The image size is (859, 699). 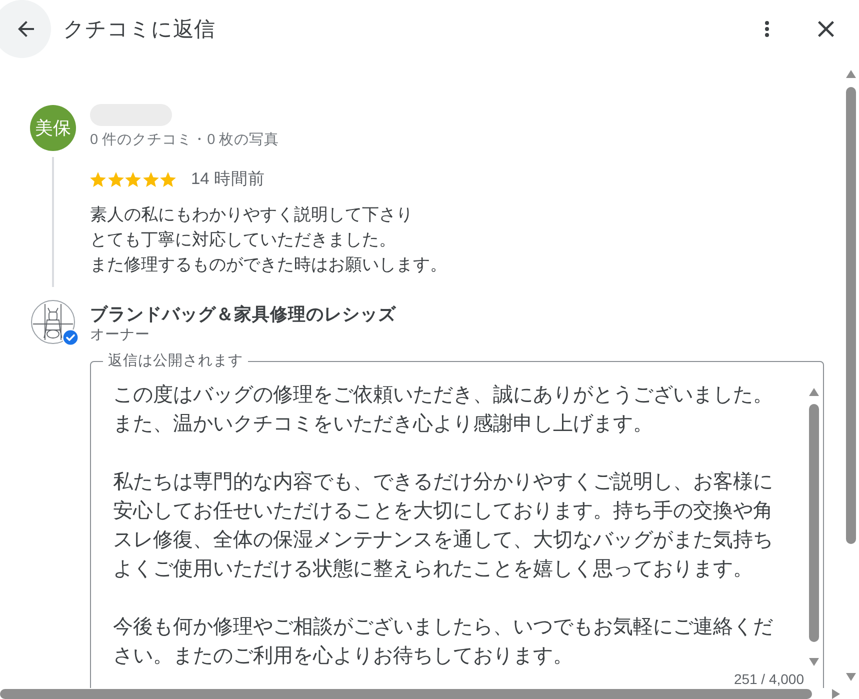 I want to click on review-text-line: また修理するものができた時はお願いします。, so click(x=268, y=265).